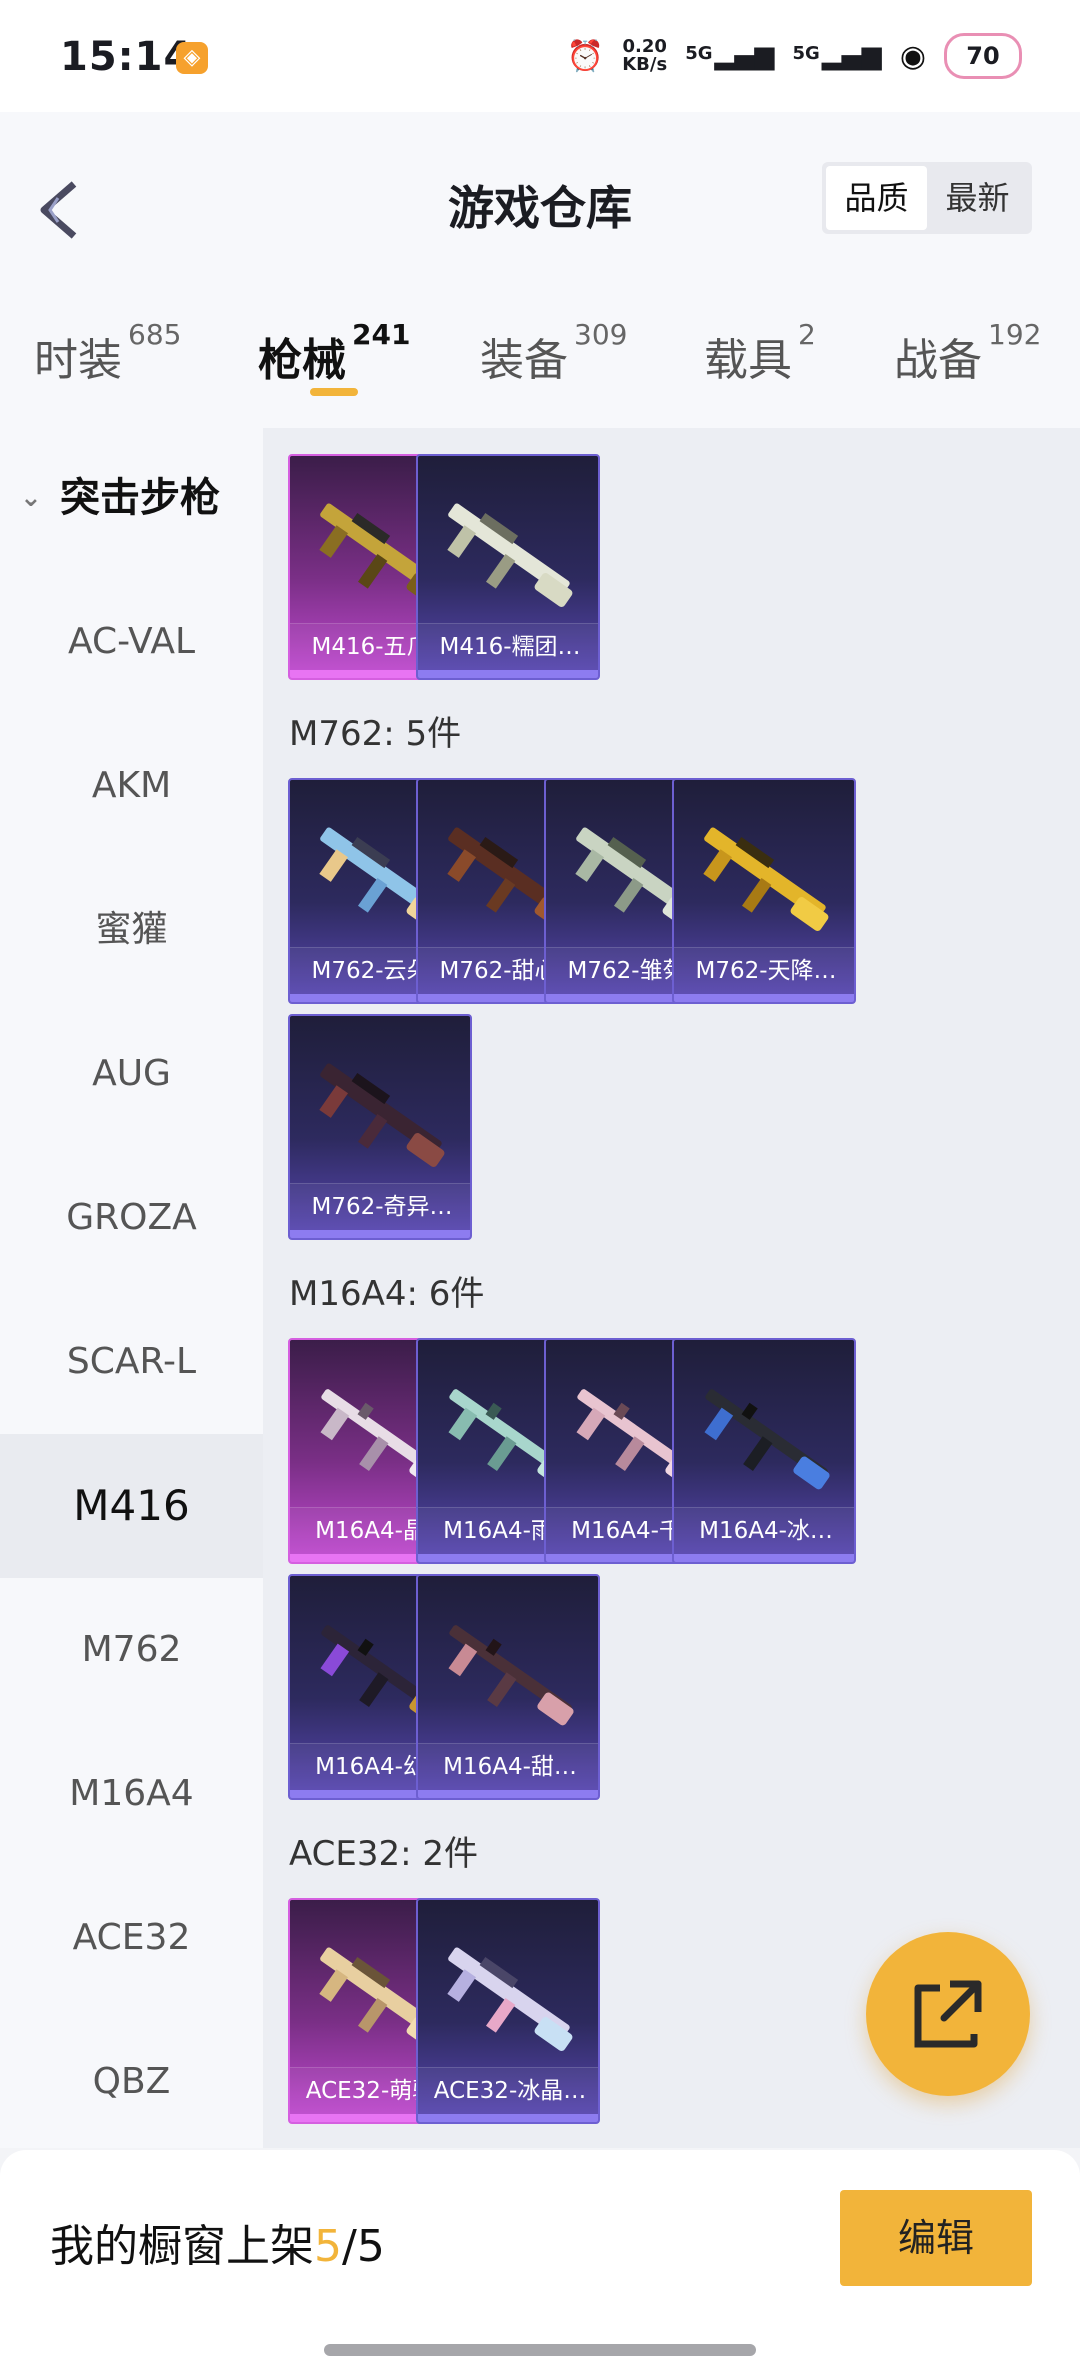  I want to click on sidebar-group-label: 突击步枪, so click(140, 498).